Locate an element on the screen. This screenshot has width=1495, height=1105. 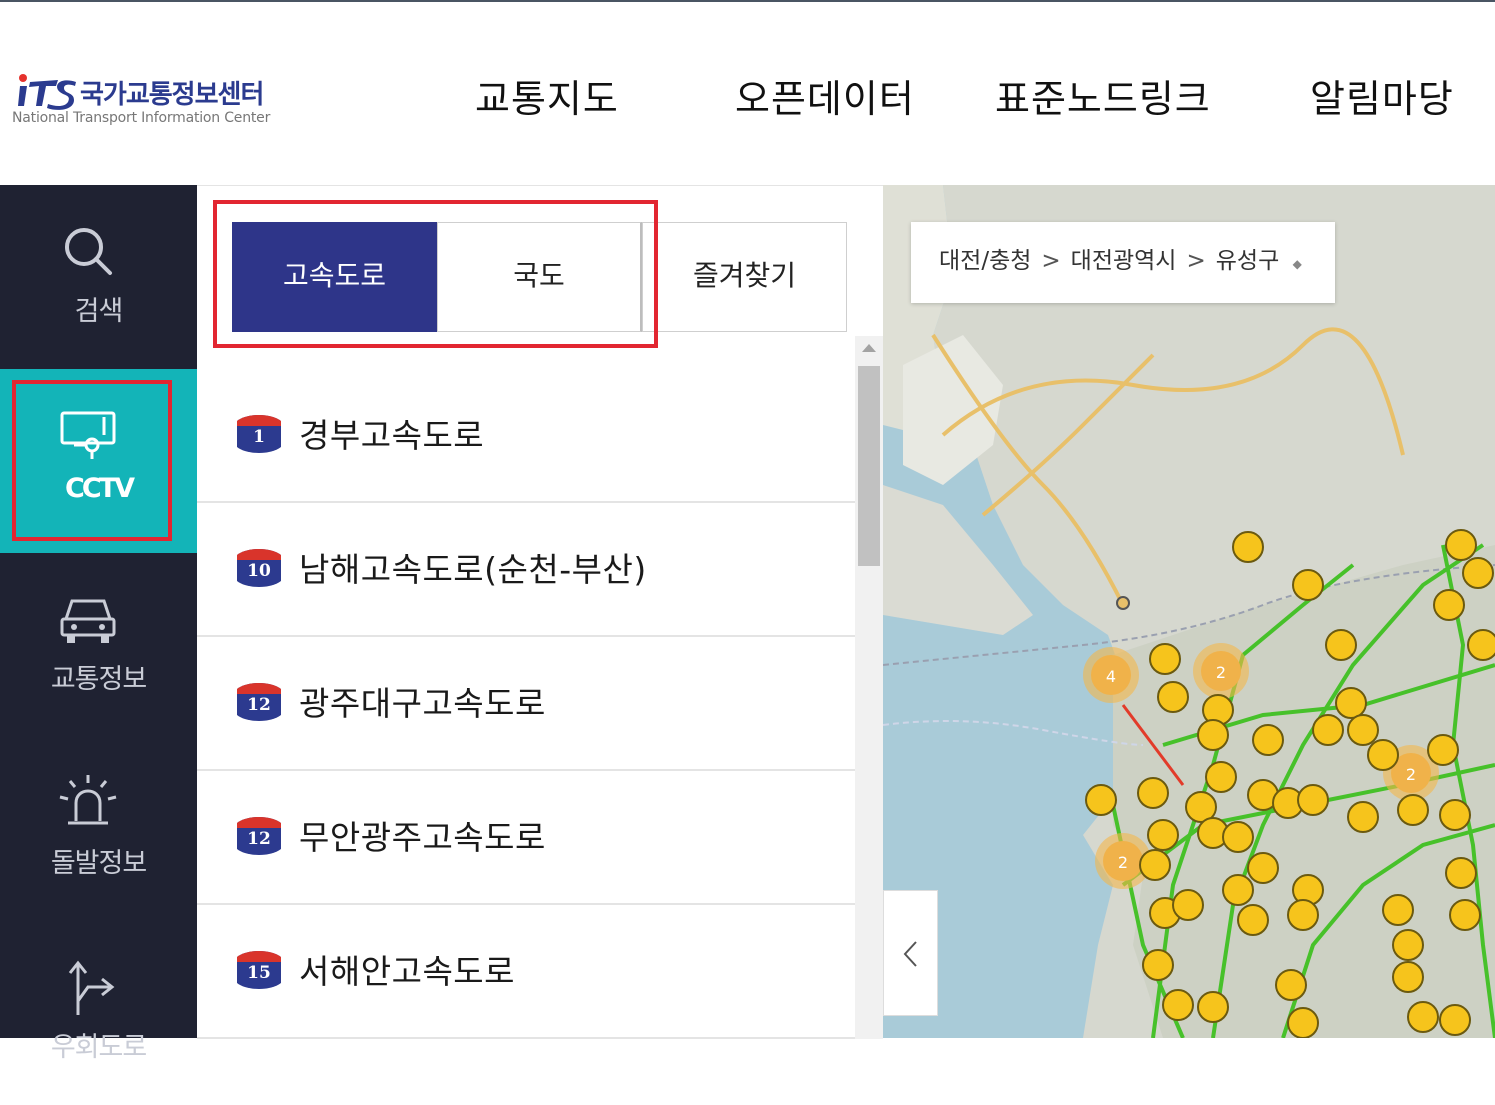
sidebar-item-detour: 우회도로 is located at coordinates (98, 1013).